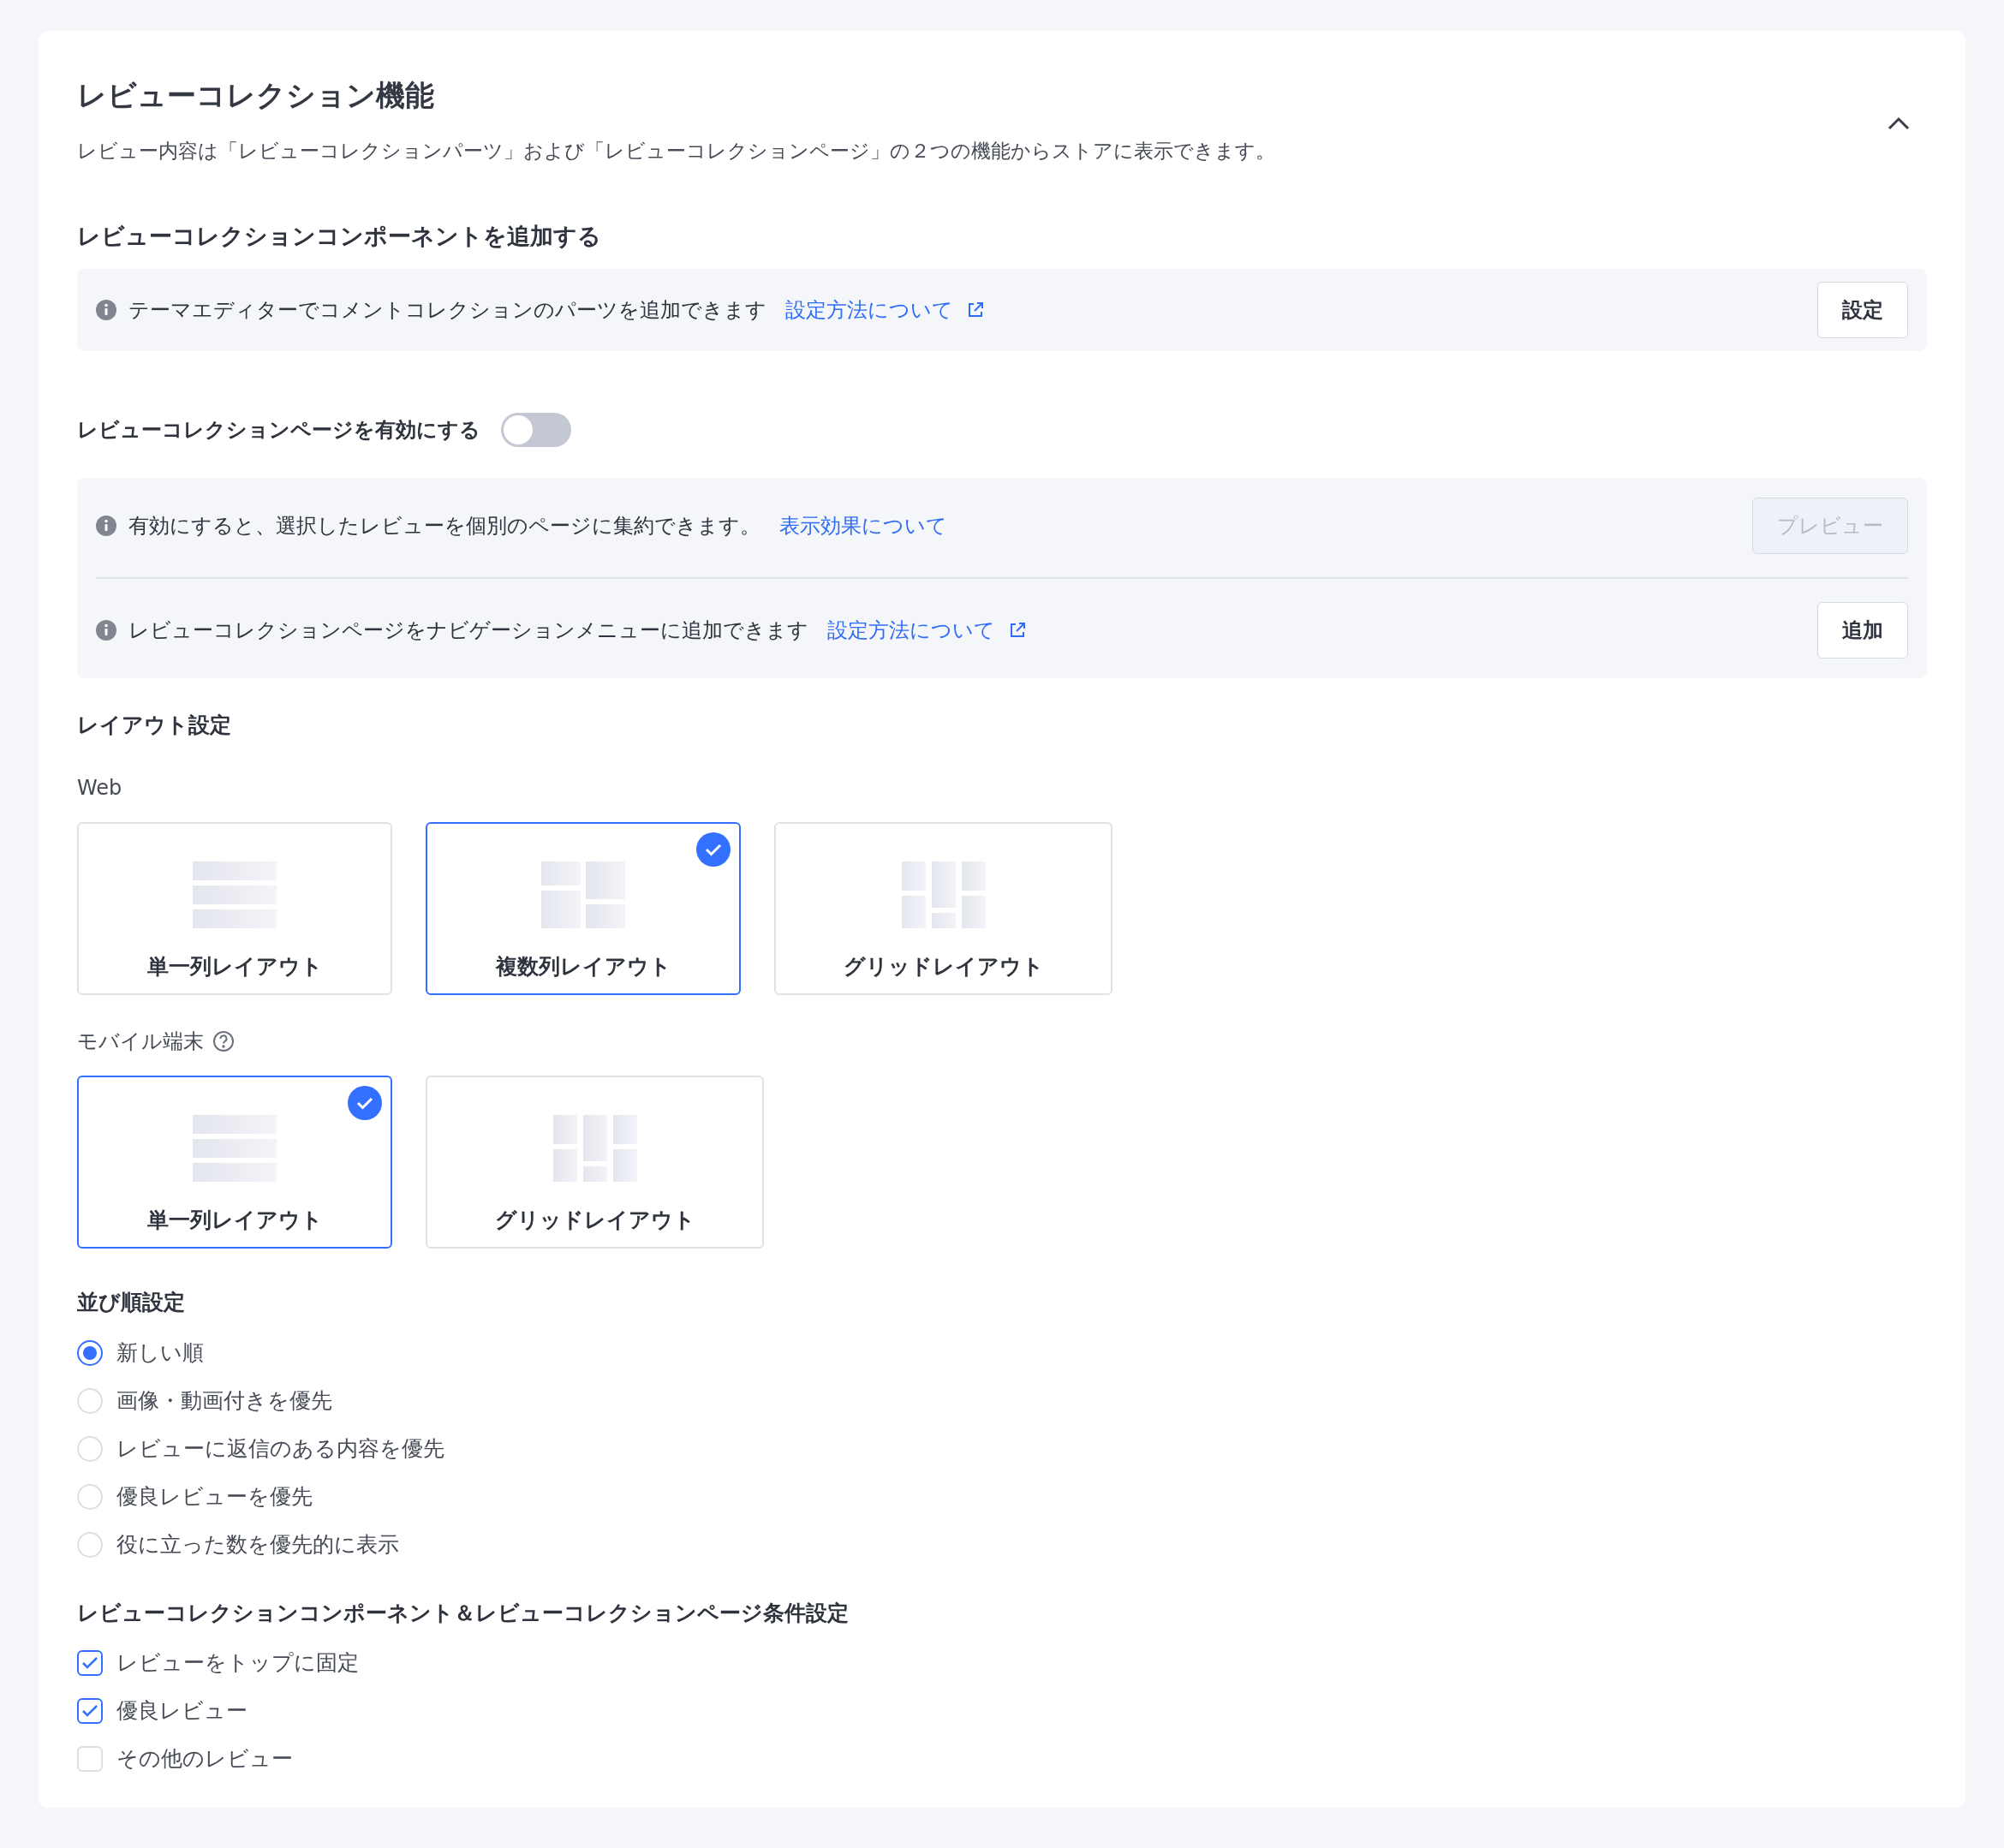 Image resolution: width=2004 pixels, height=1848 pixels. I want to click on sort-heading: 並び順設定, so click(131, 1302).